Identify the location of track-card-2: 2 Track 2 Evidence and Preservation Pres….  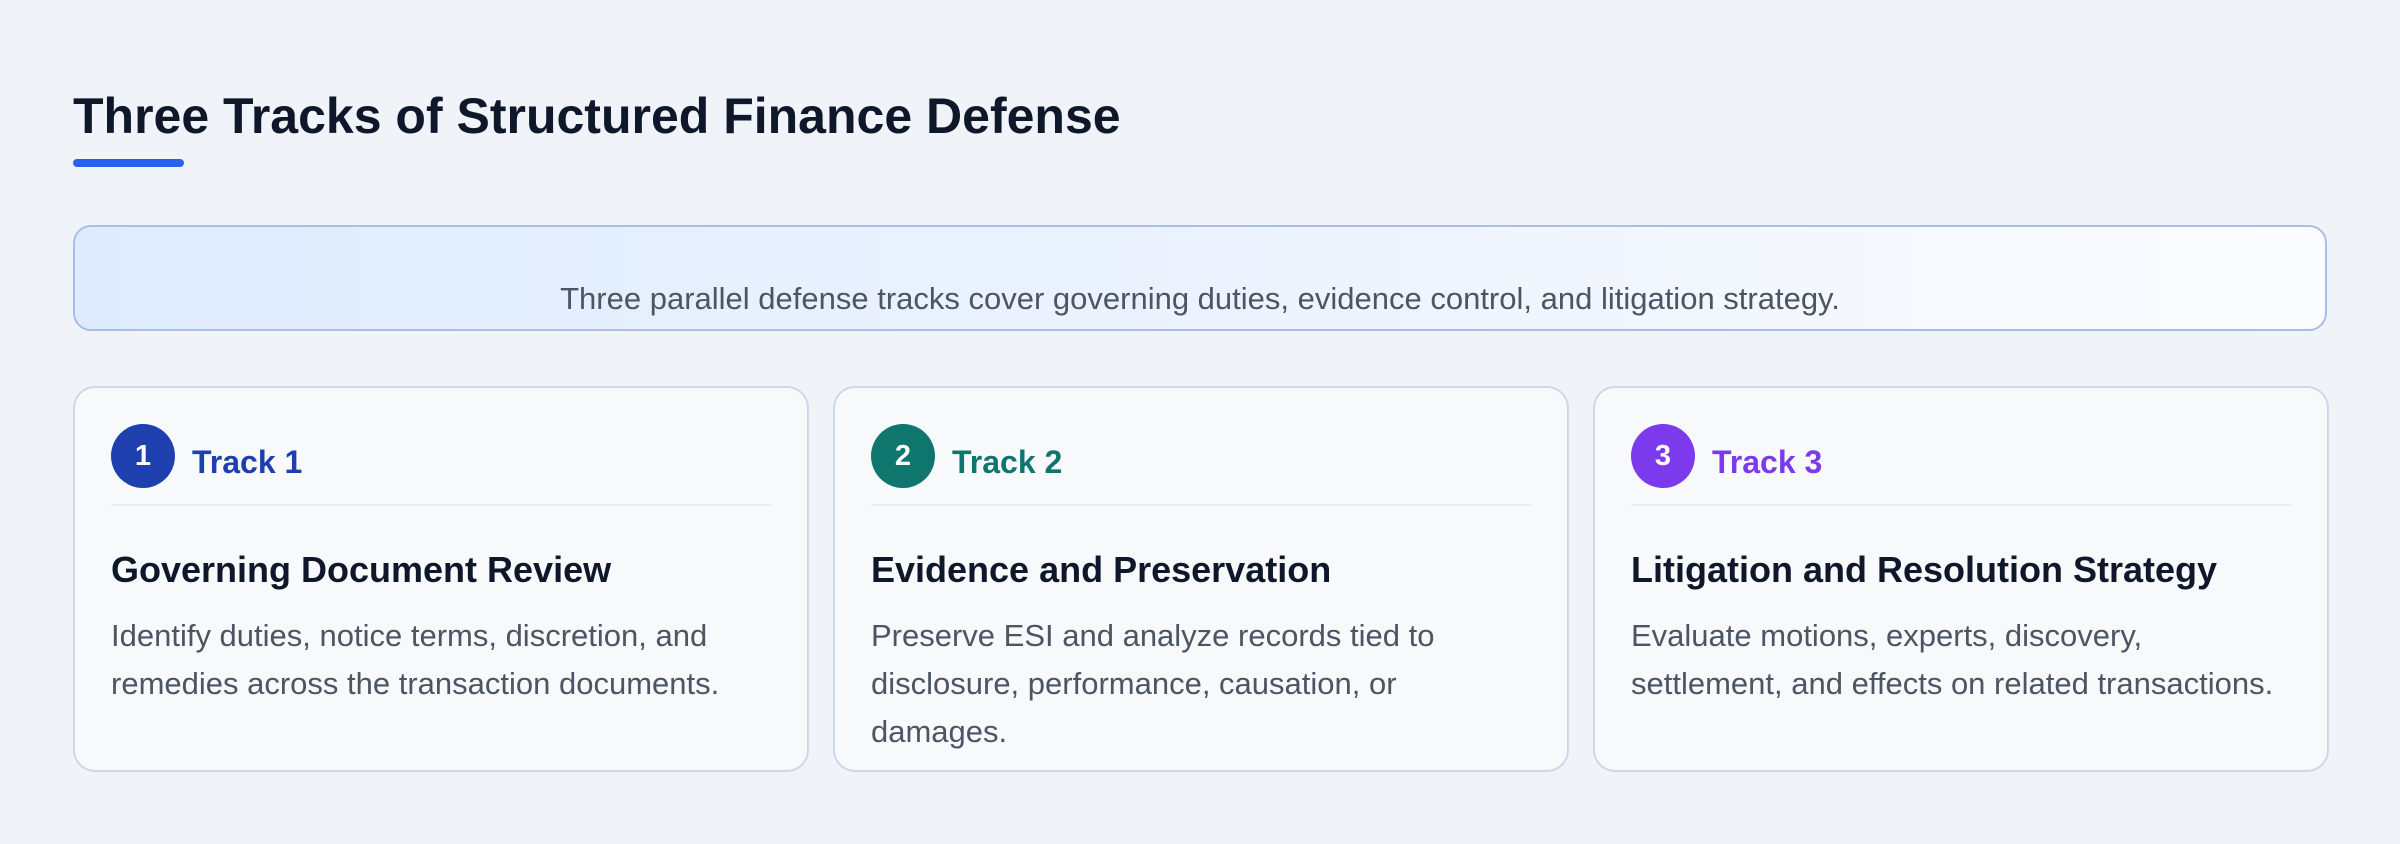
(1201, 579).